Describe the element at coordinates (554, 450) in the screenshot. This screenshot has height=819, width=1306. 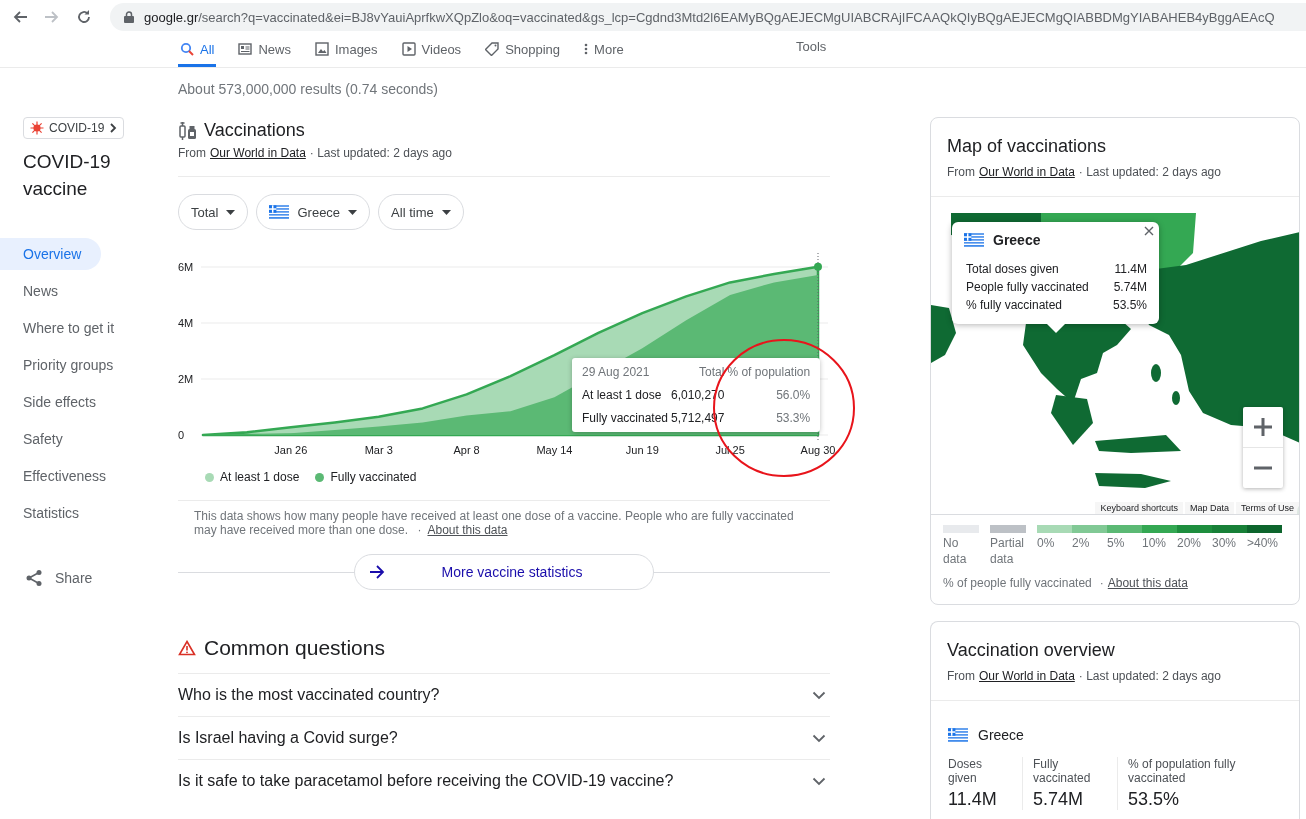
I see `x-axis-label: May 14` at that location.